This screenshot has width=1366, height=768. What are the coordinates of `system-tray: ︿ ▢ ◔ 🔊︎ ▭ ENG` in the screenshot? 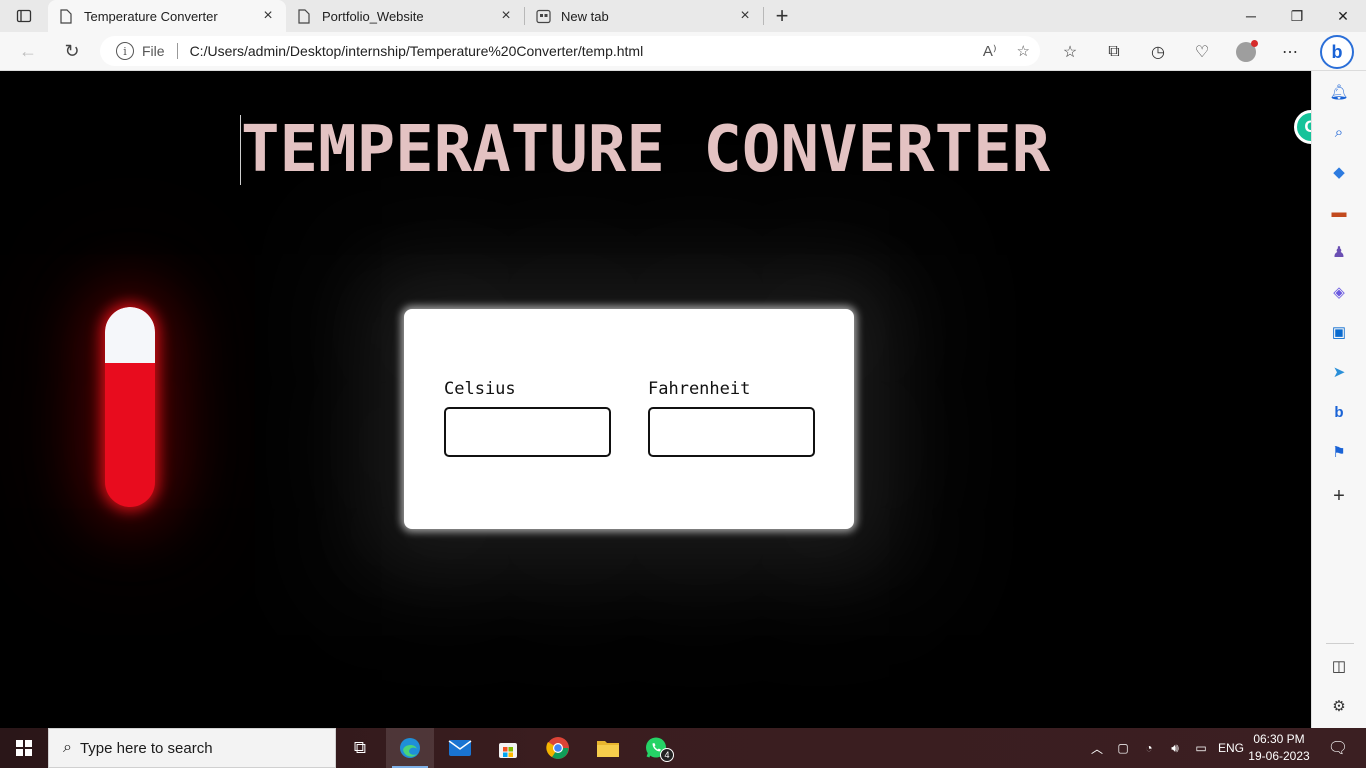 It's located at (1166, 748).